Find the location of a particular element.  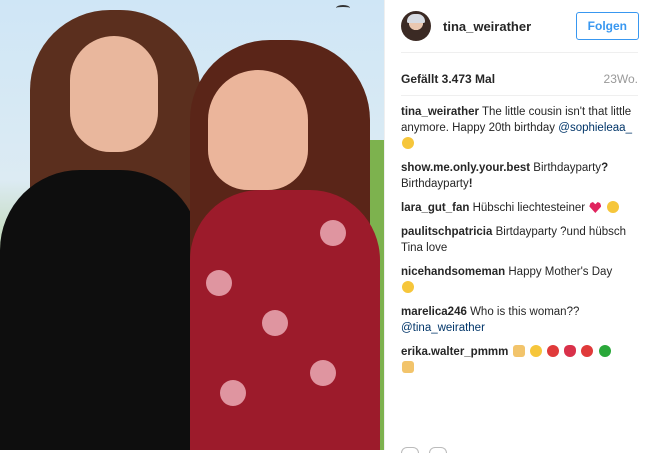

cap-icon is located at coordinates (416, 18).